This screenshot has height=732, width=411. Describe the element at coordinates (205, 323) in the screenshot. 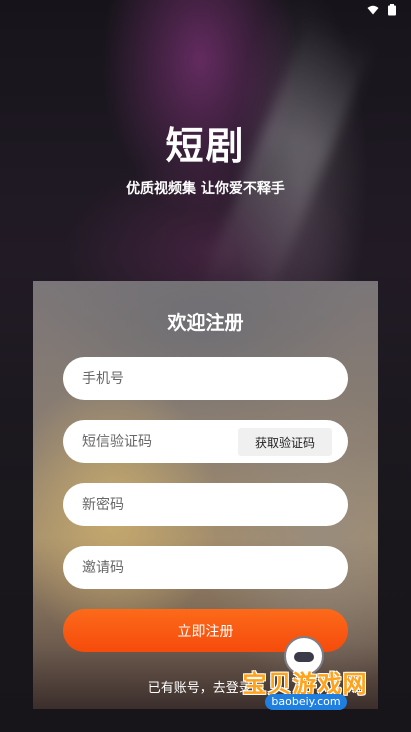

I see `register-title: 欢迎注册` at that location.